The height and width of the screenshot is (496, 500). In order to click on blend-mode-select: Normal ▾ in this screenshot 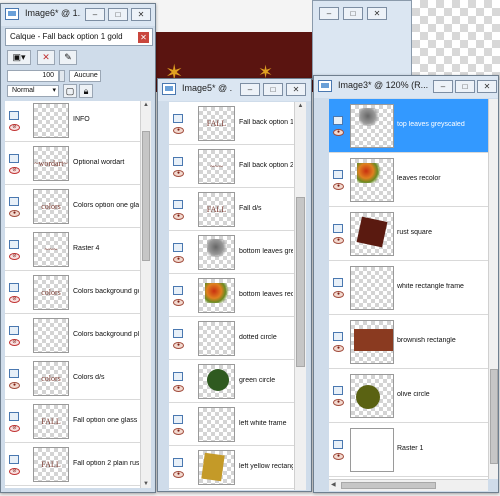, I will do `click(33, 91)`.